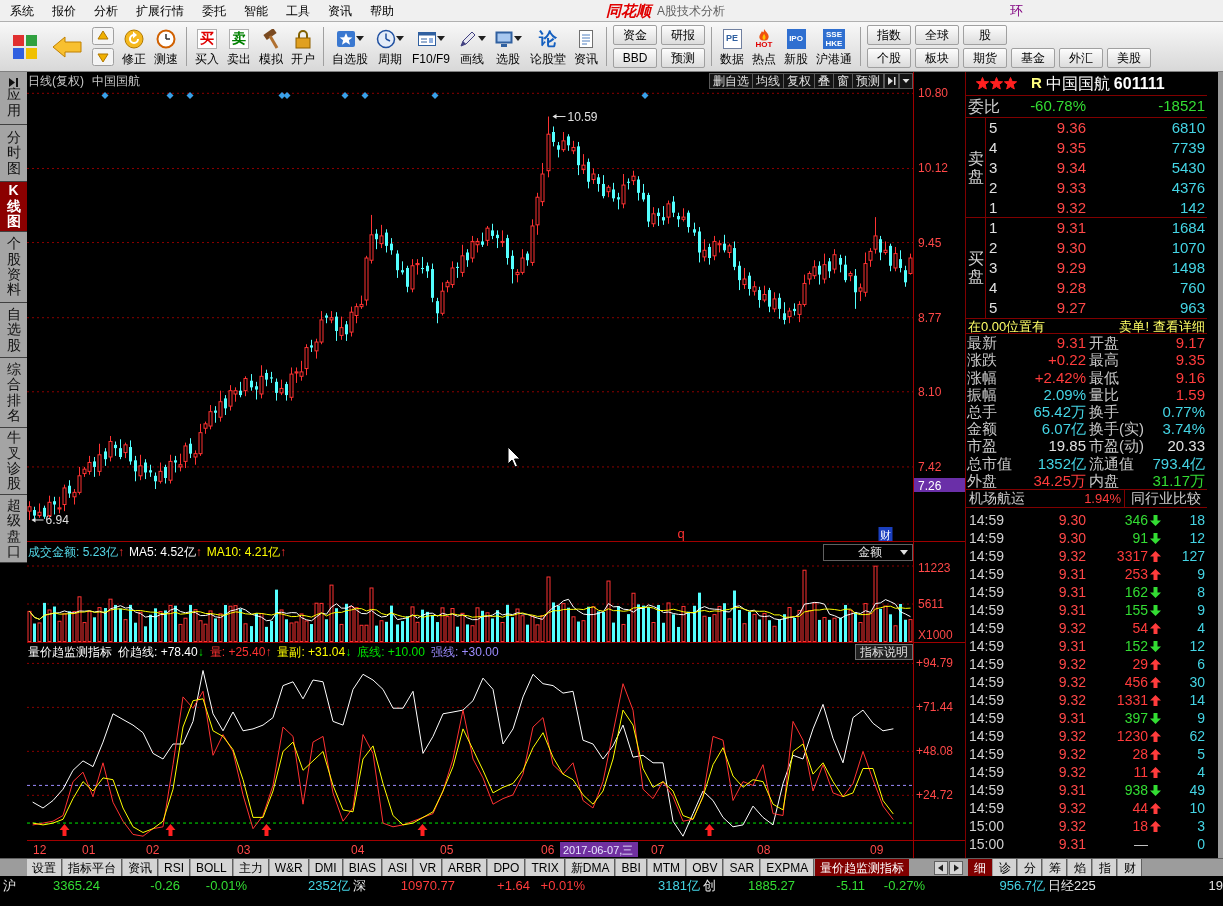 The image size is (1223, 906). Describe the element at coordinates (13, 267) in the screenshot. I see `side-tab: 个股资料` at that location.